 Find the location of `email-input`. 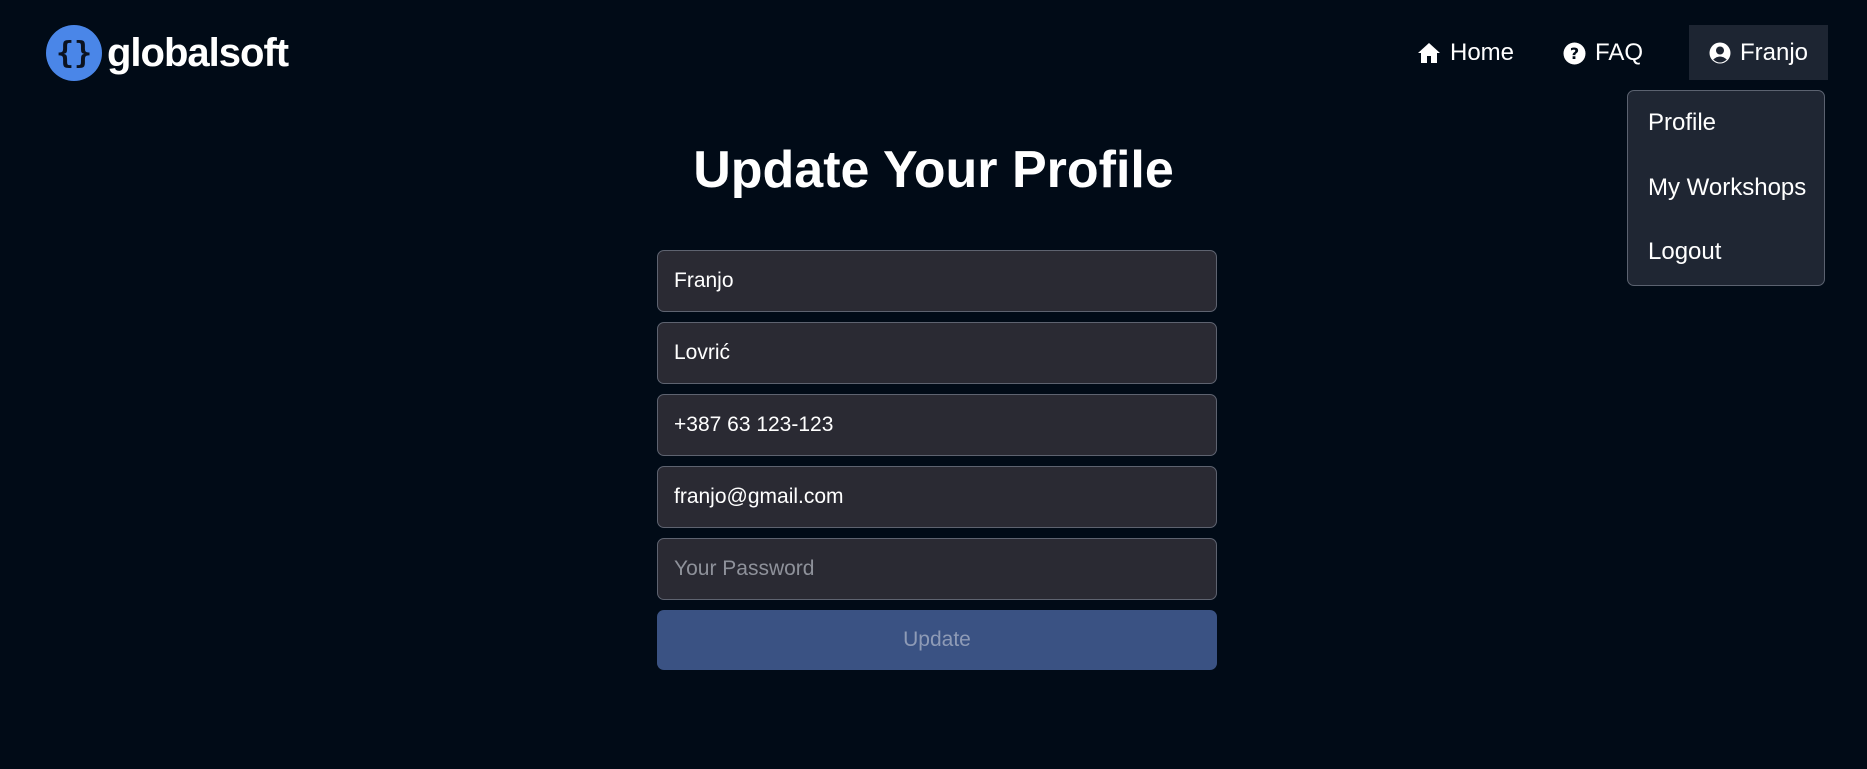

email-input is located at coordinates (937, 497).